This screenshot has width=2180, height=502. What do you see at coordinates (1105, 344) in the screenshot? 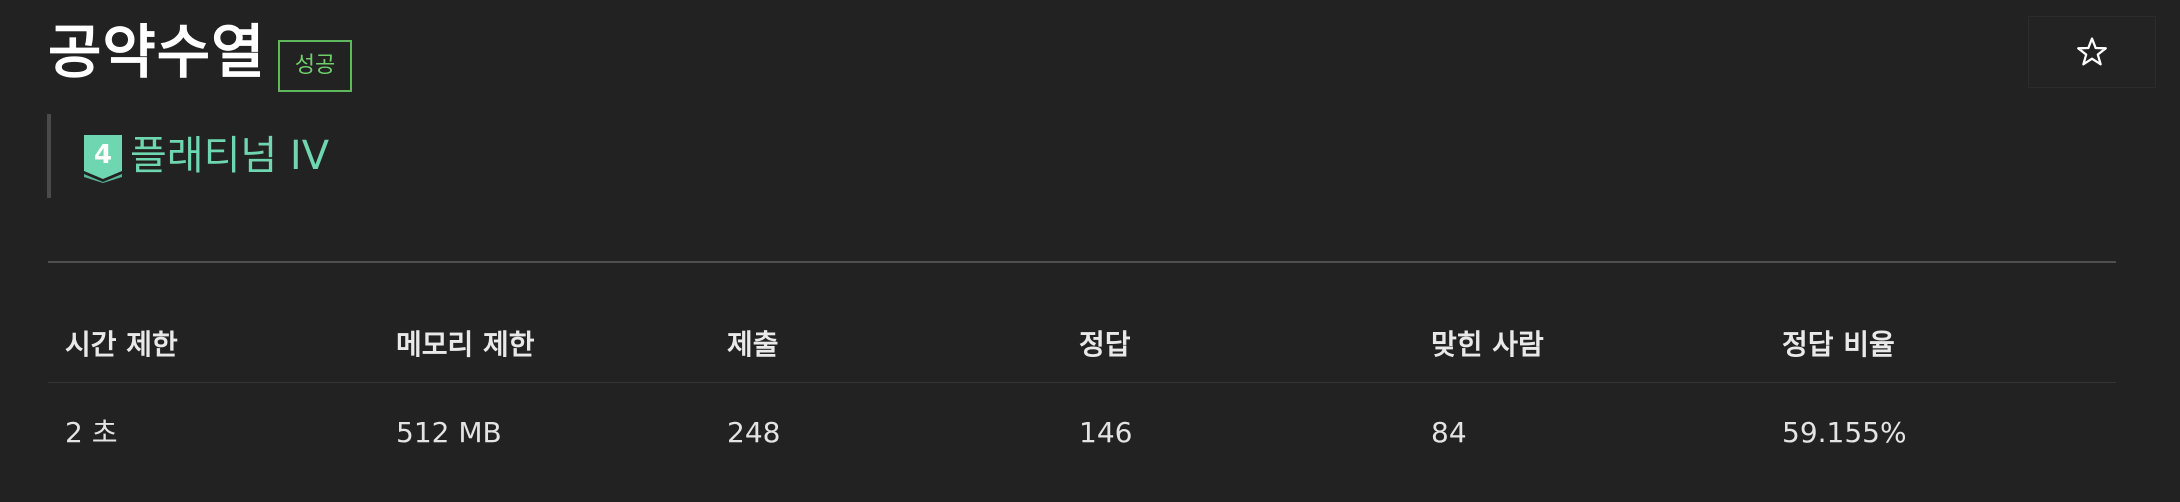
I see `header-accepted: 정답` at bounding box center [1105, 344].